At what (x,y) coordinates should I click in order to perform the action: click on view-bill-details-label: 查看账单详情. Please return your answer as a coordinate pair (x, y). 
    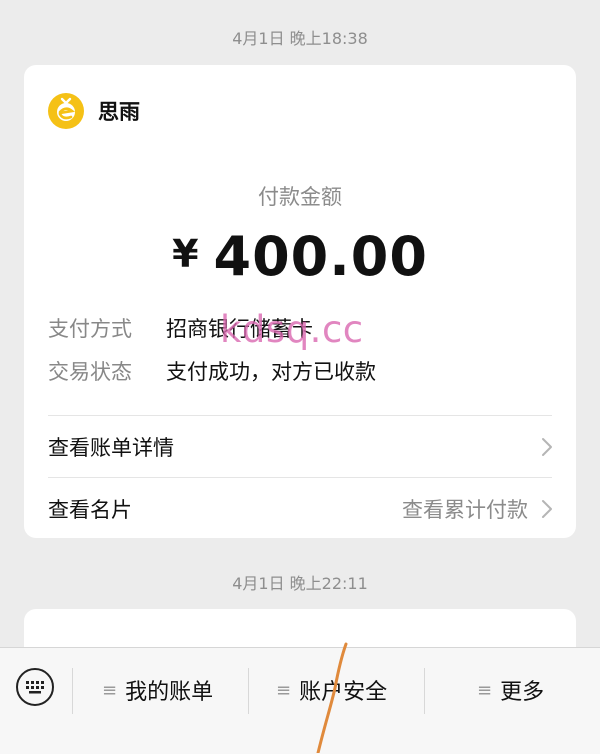
    Looking at the image, I should click on (111, 448).